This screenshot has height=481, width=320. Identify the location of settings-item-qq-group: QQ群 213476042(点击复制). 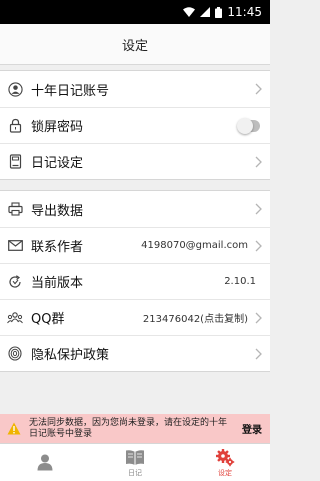
(135, 317).